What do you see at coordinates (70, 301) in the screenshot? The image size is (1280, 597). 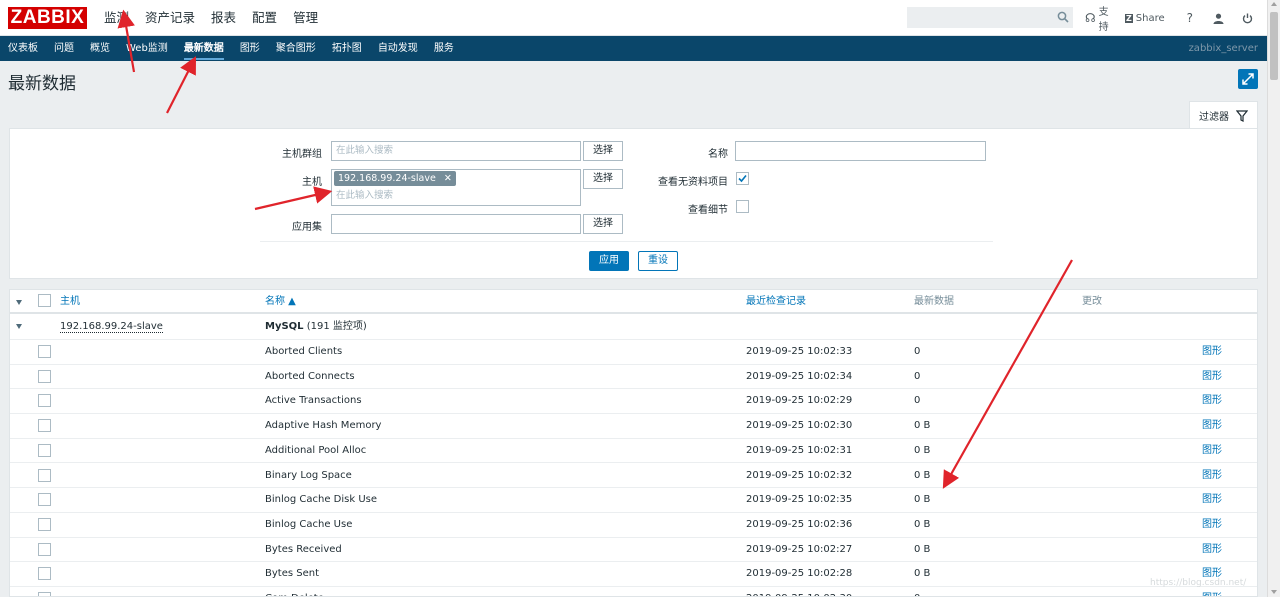 I see `header-host: 主机` at bounding box center [70, 301].